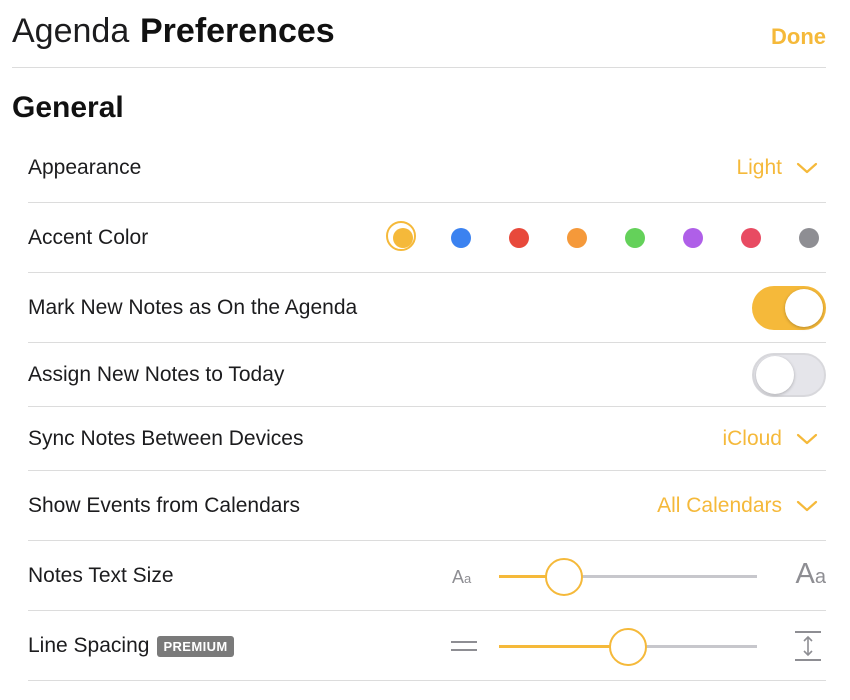 The width and height of the screenshot is (850, 700). I want to click on section-title: General, so click(68, 107).